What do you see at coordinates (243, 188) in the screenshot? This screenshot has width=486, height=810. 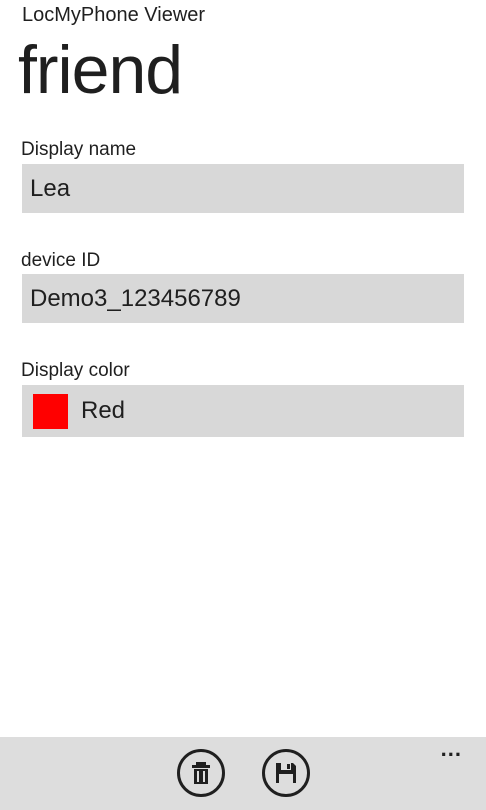 I see `display-name-input` at bounding box center [243, 188].